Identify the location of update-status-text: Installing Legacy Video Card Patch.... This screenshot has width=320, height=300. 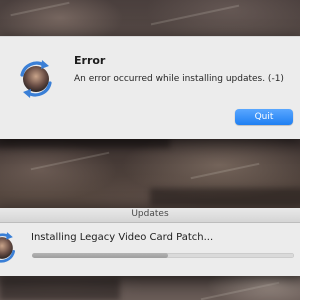
(122, 237).